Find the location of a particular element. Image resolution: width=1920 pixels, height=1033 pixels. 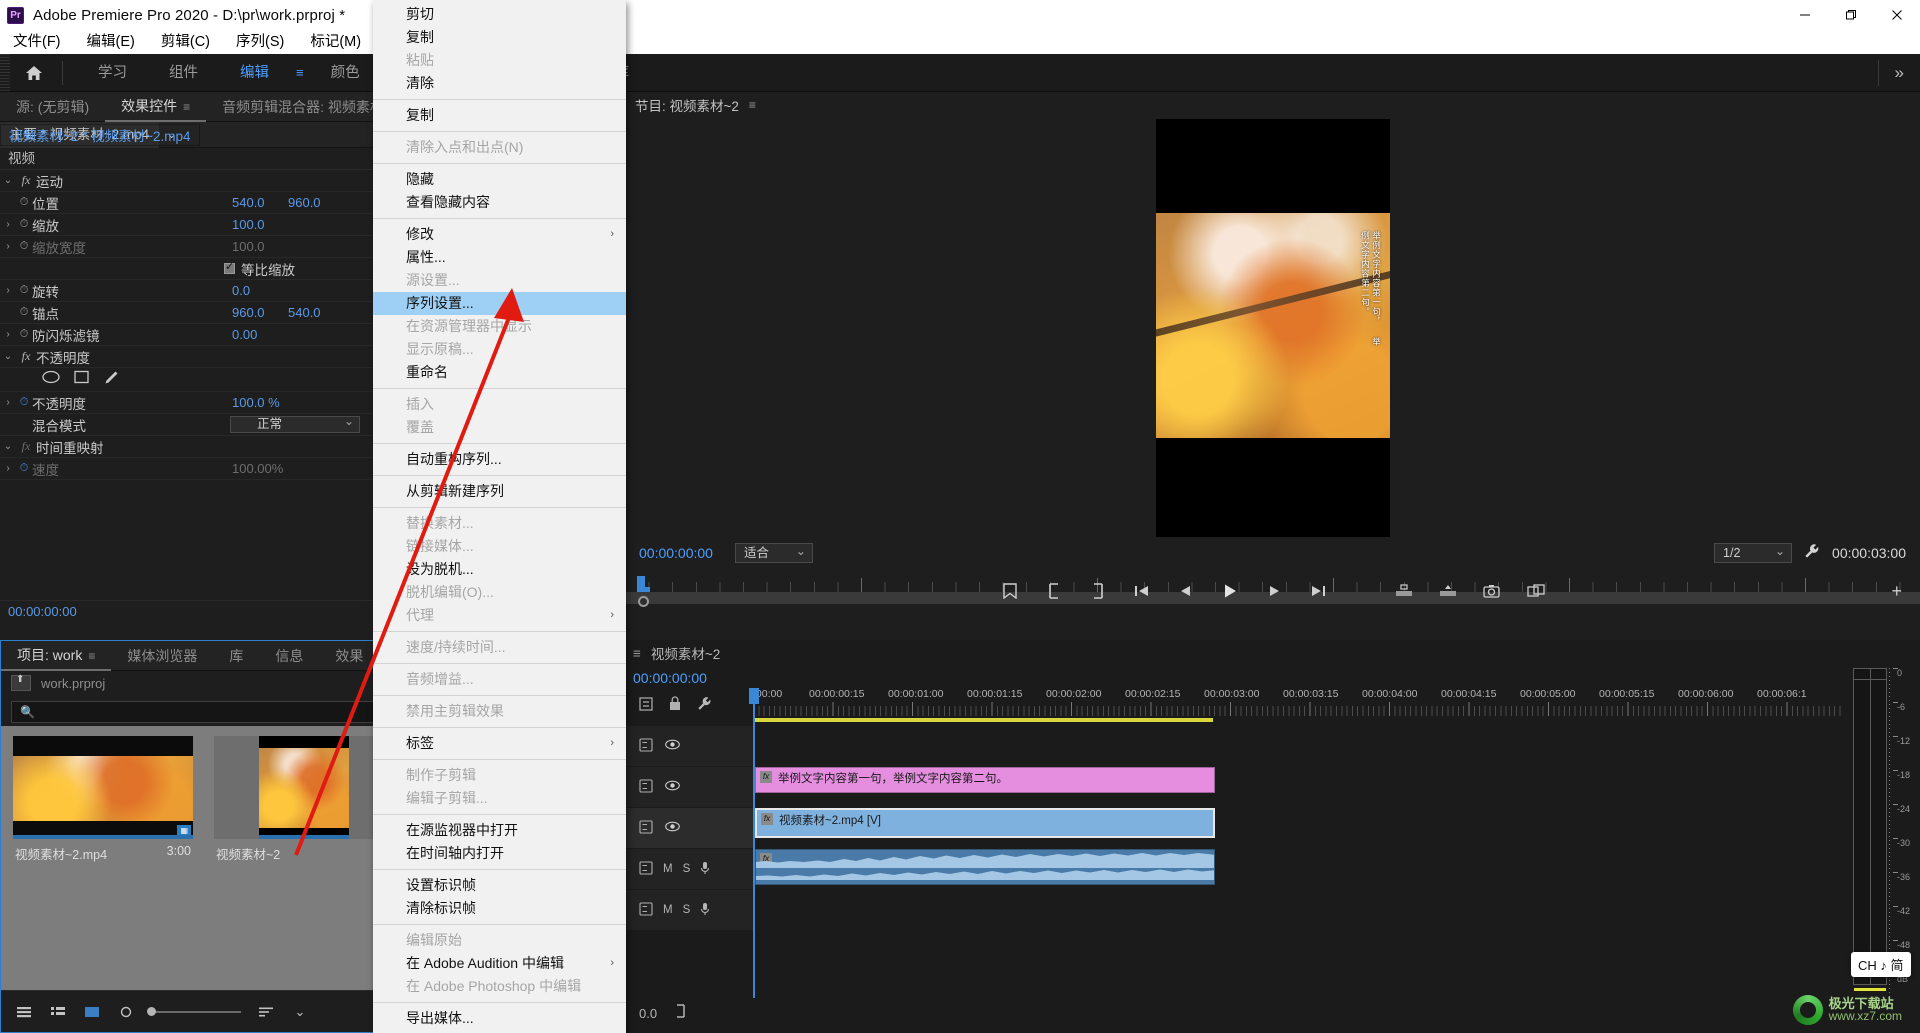

sync-lock-icon is located at coordinates (646, 706).